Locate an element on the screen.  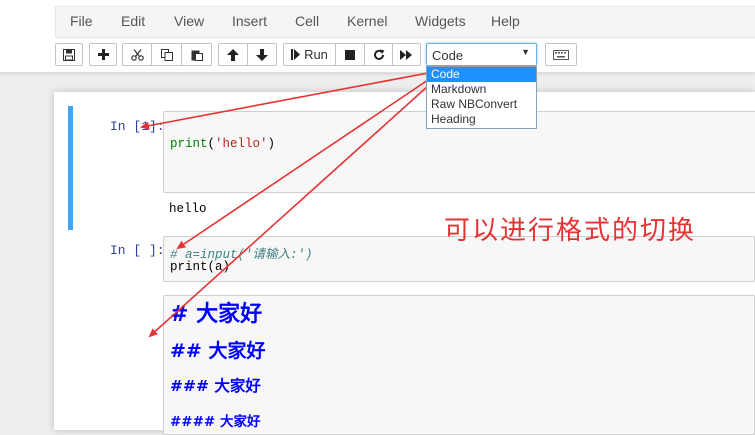
arrow-down-icon is located at coordinates (262, 54).